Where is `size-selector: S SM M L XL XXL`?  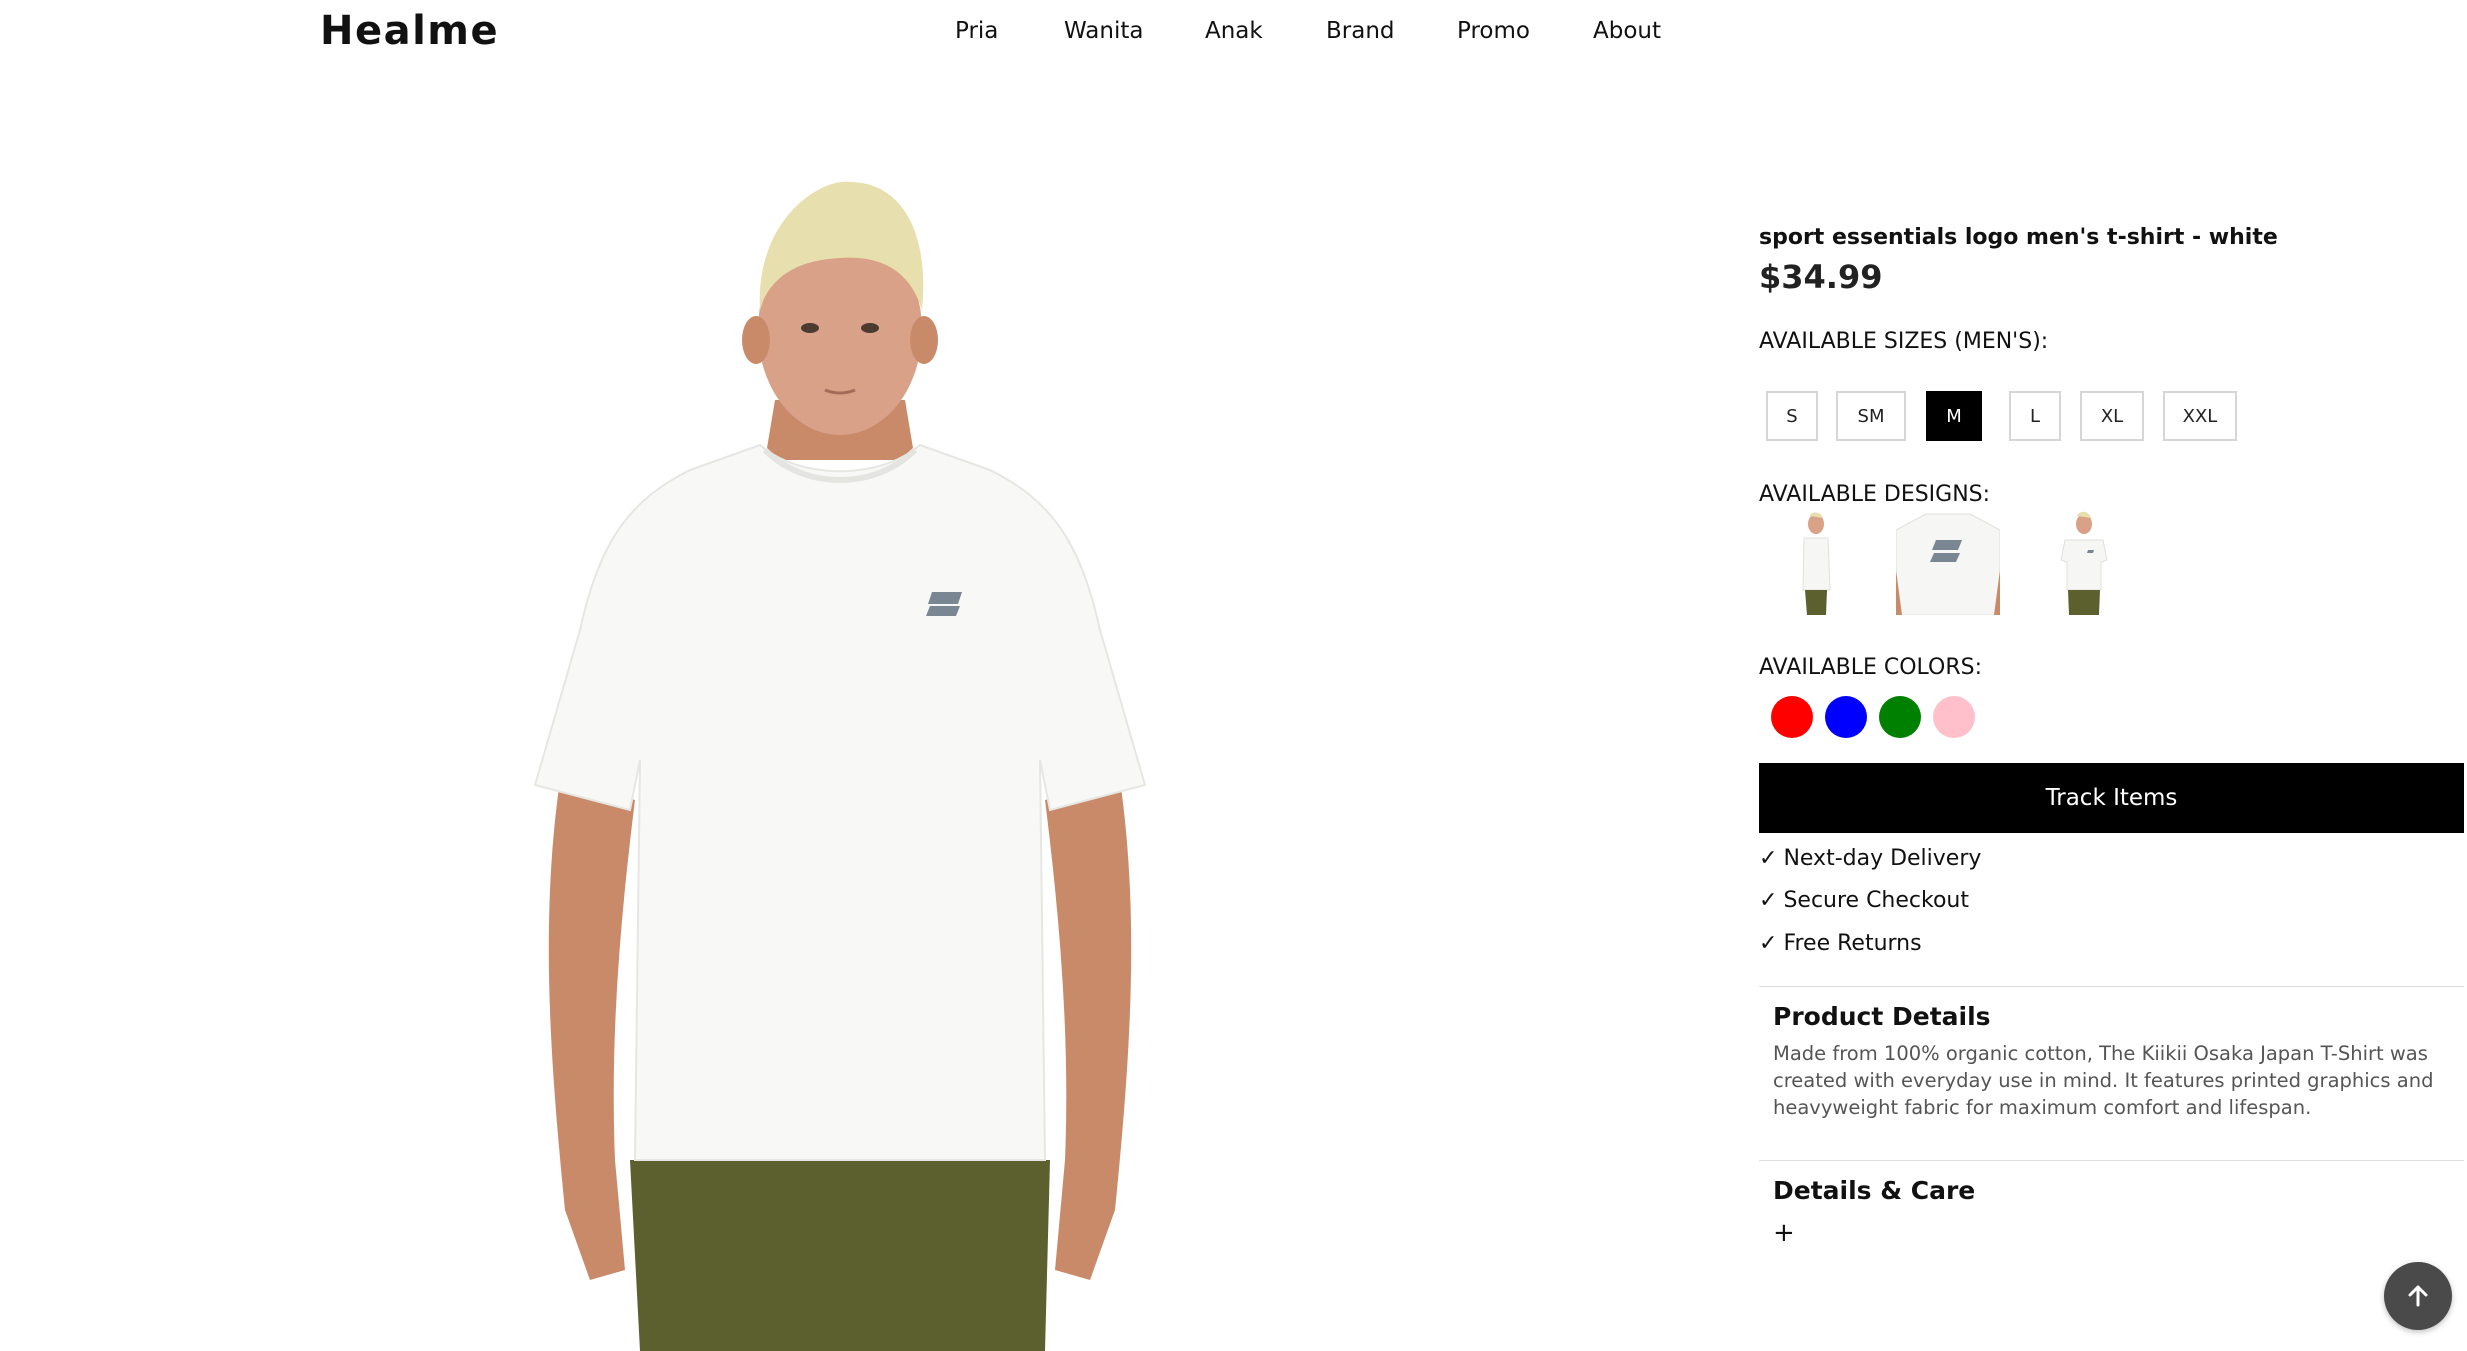 size-selector: S SM M L XL XXL is located at coordinates (2106, 417).